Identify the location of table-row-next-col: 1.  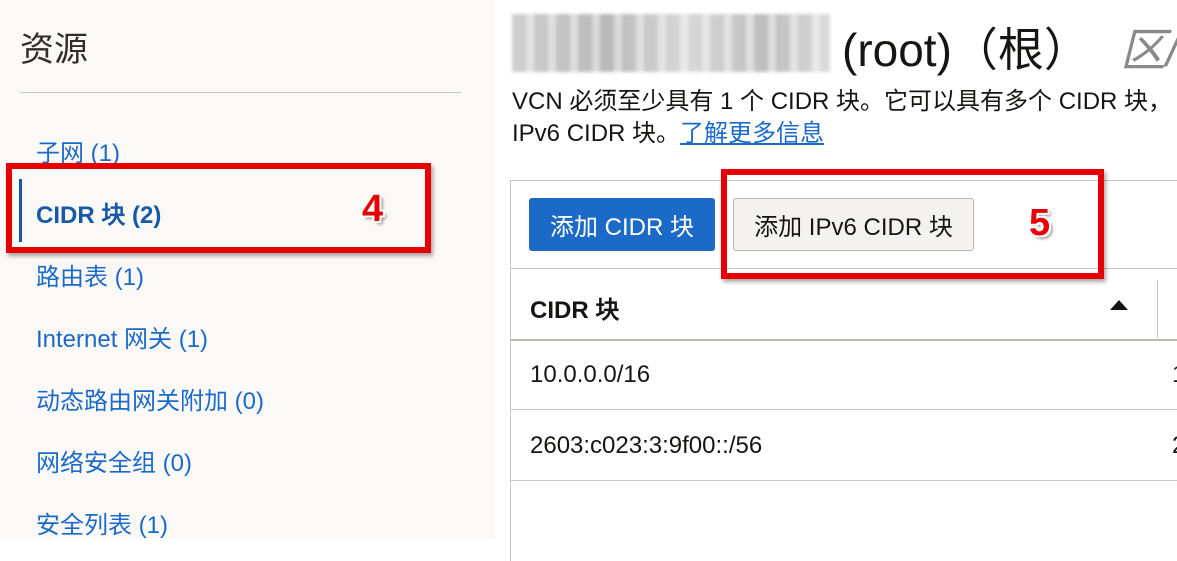
(1174, 375).